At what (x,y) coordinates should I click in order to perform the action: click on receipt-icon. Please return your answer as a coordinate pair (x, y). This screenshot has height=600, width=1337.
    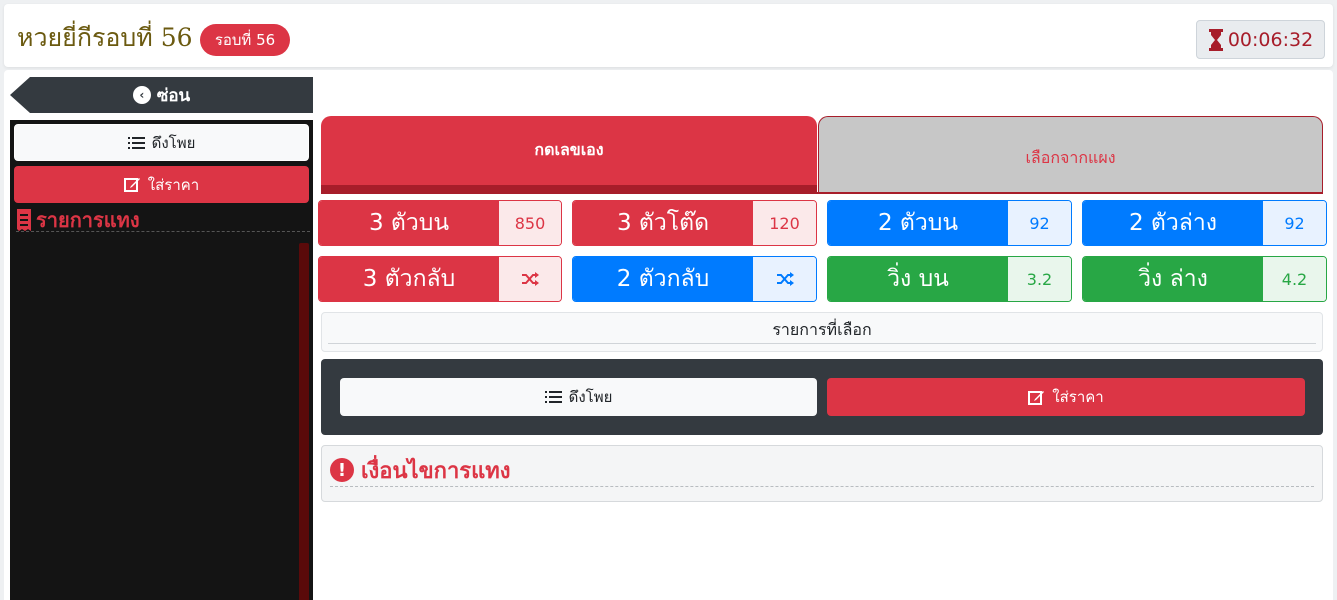
    Looking at the image, I should click on (24, 220).